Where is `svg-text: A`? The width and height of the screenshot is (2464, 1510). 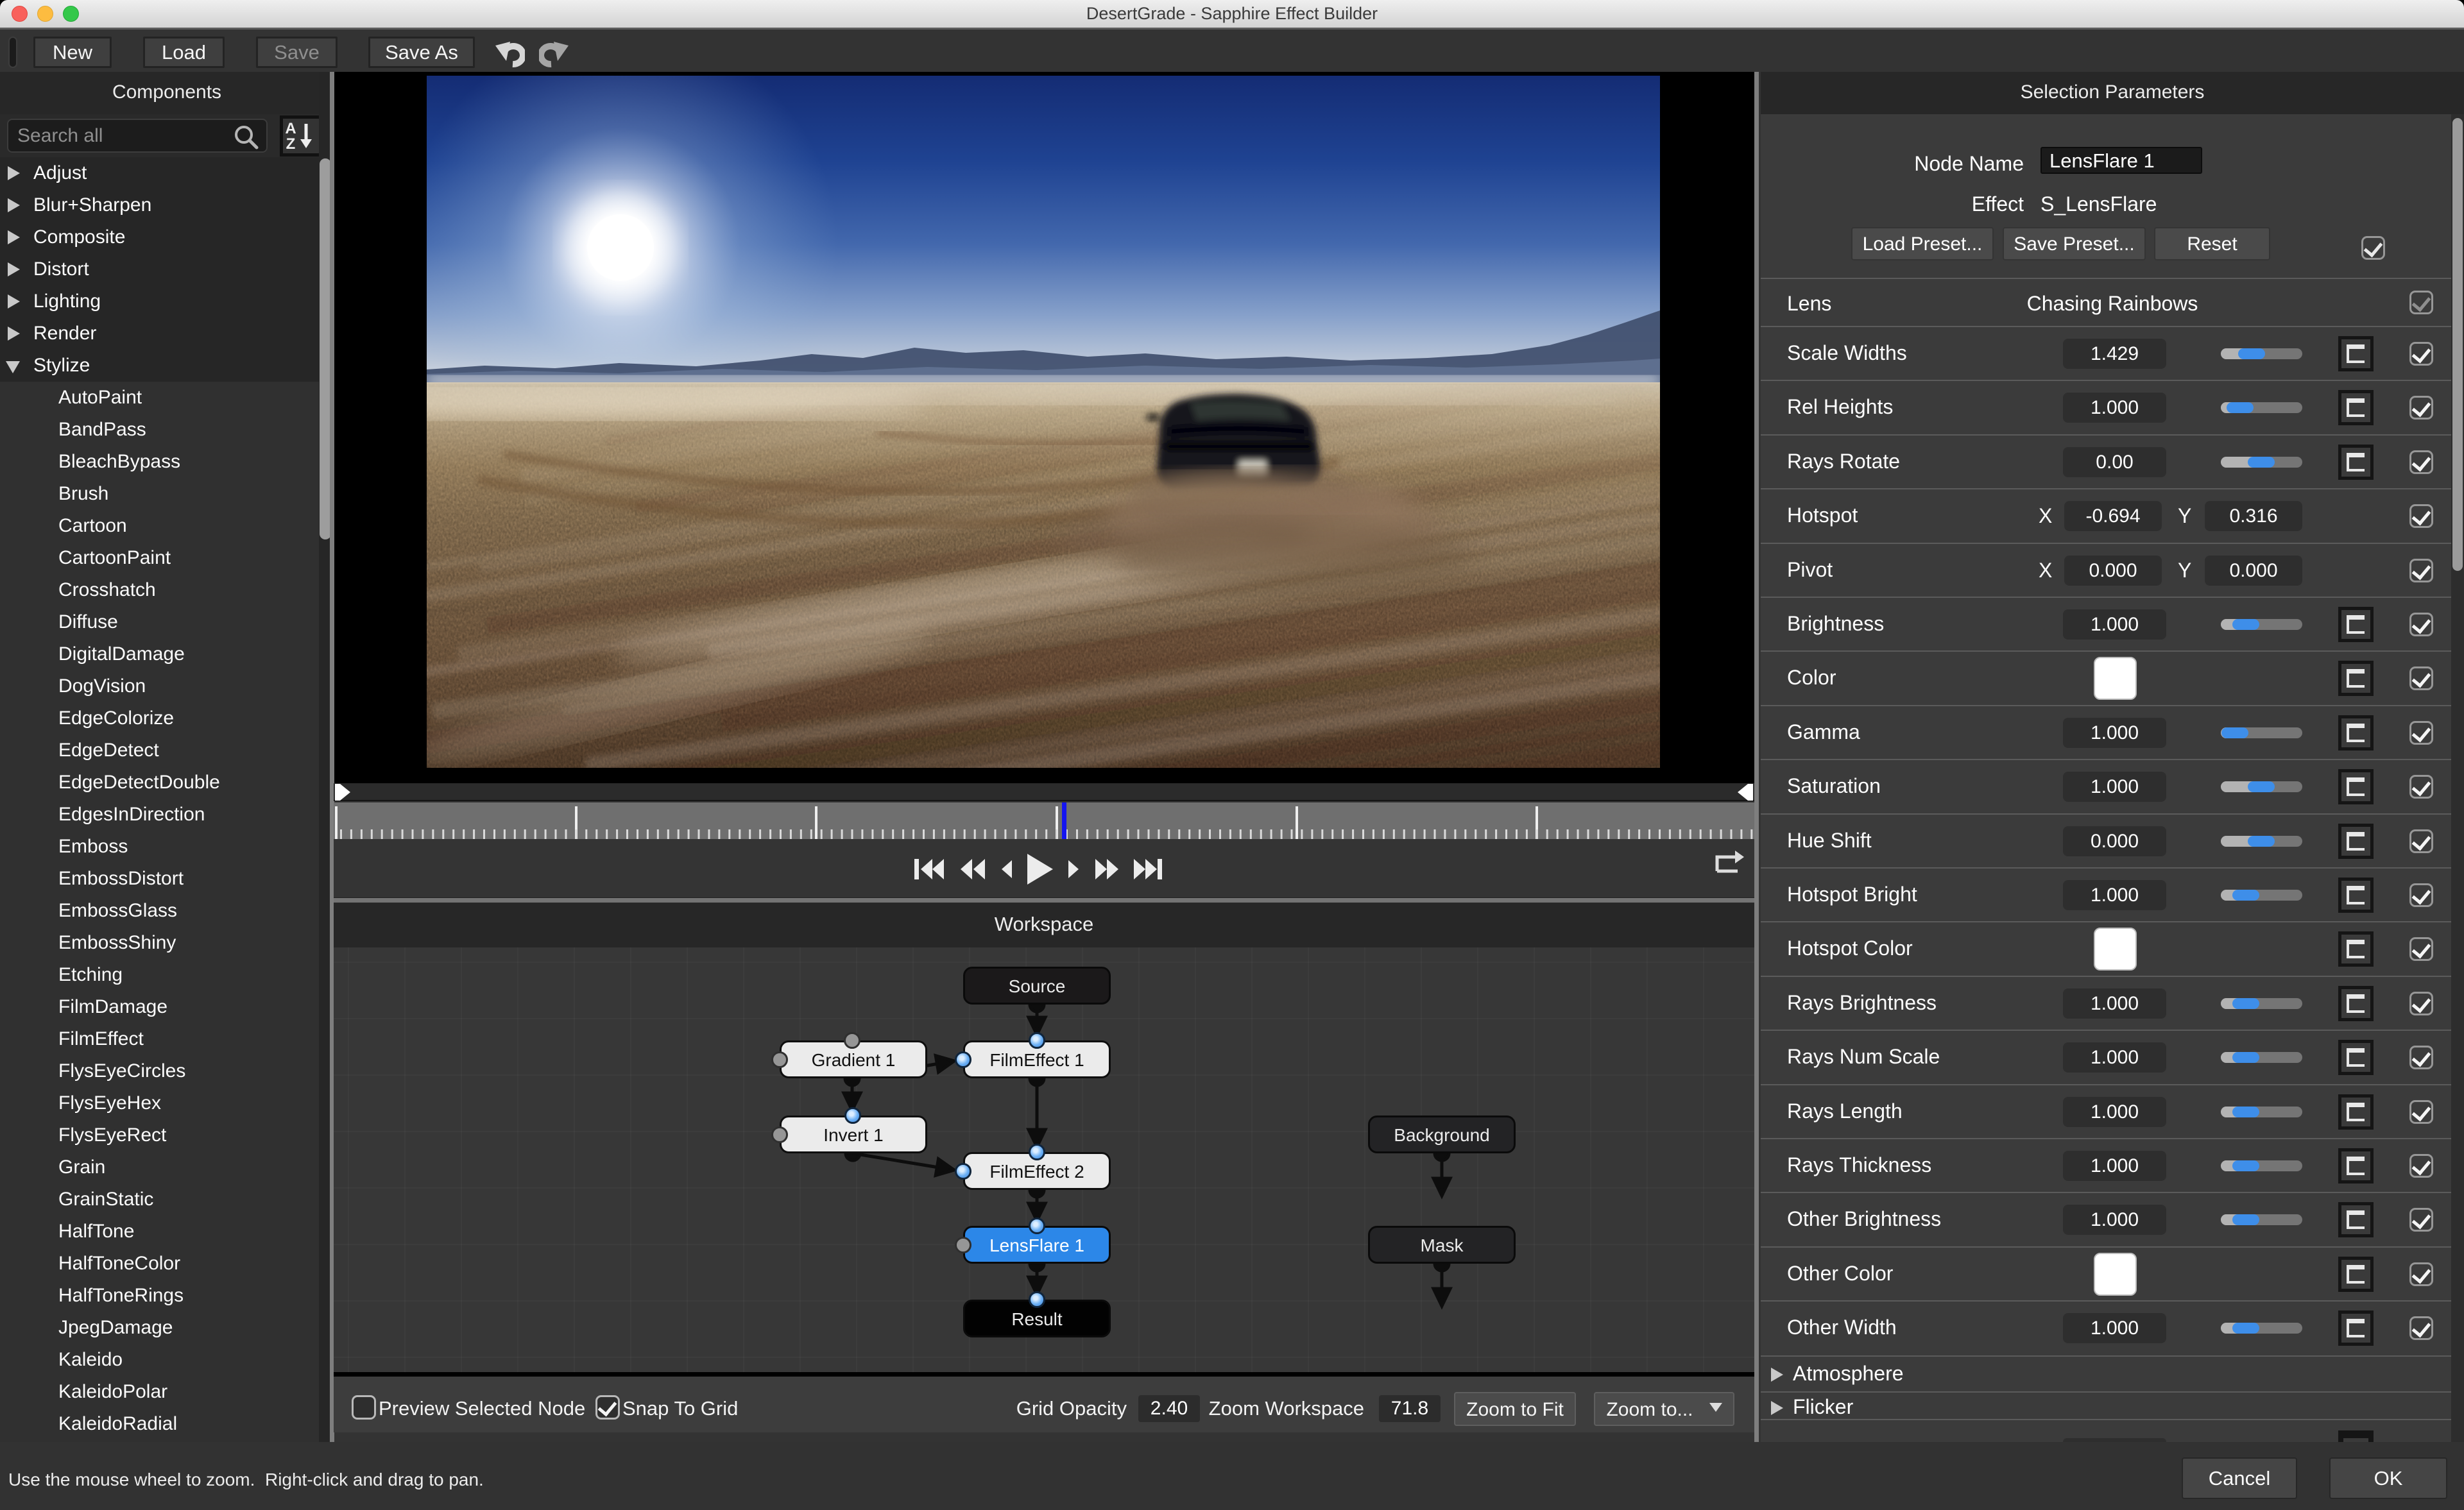 svg-text: A is located at coordinates (291, 128).